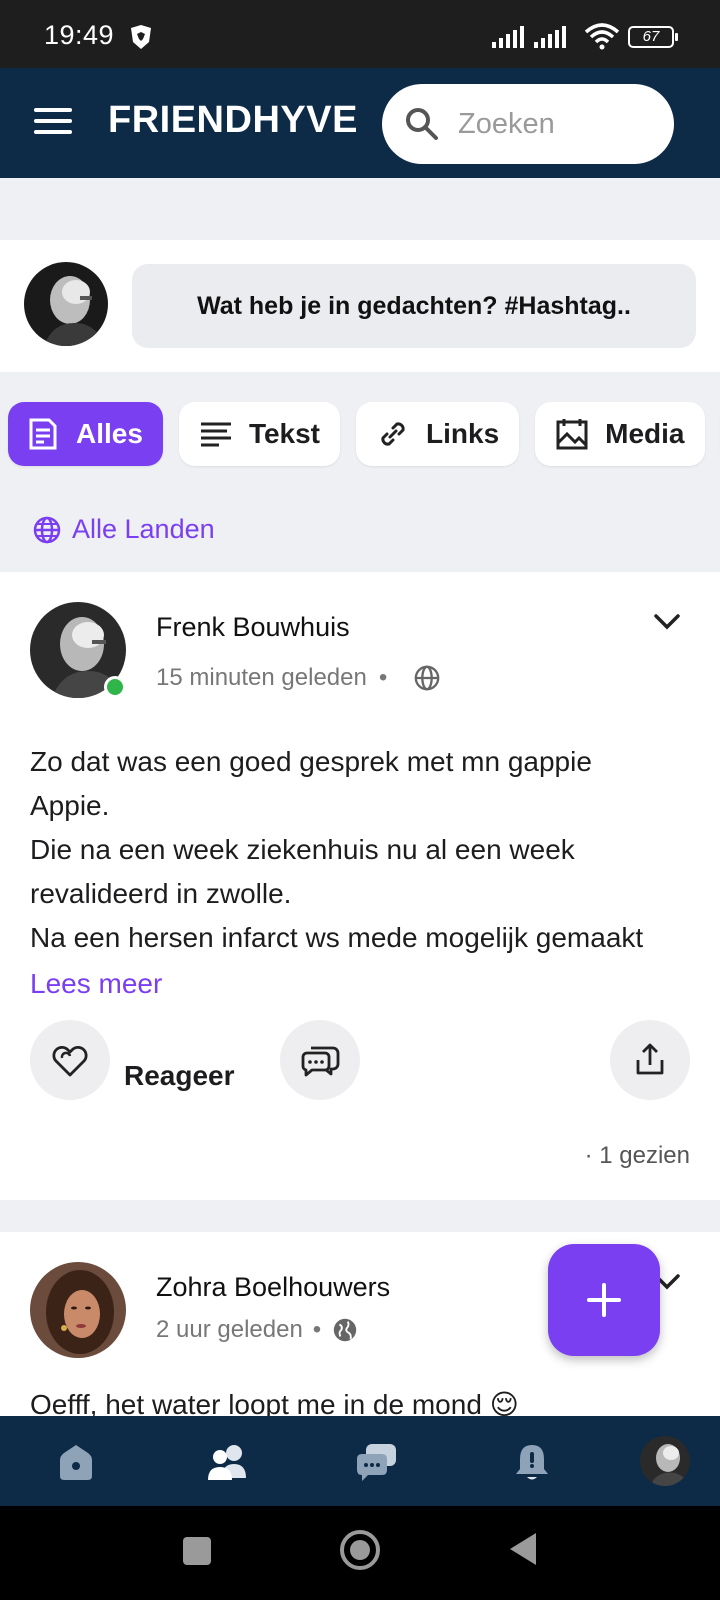  I want to click on view-count: · 1 gezien, so click(637, 1155).